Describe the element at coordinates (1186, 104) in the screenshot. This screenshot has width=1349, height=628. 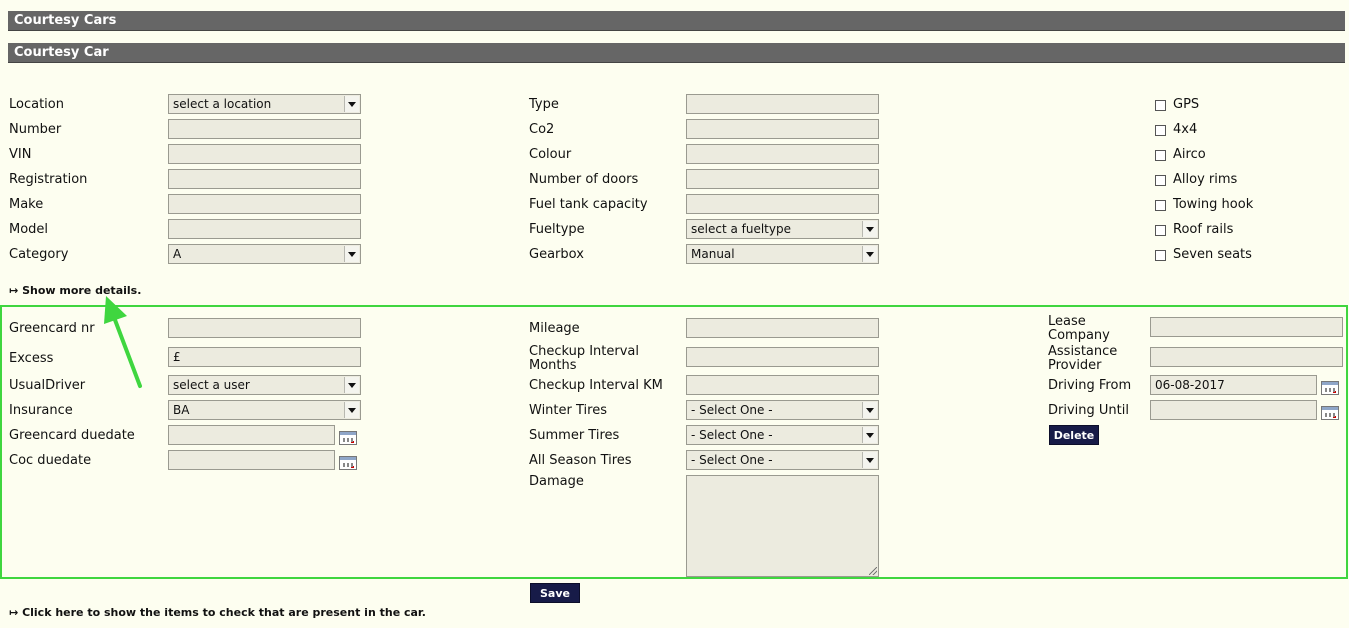
I see `gps-label: GPS` at that location.